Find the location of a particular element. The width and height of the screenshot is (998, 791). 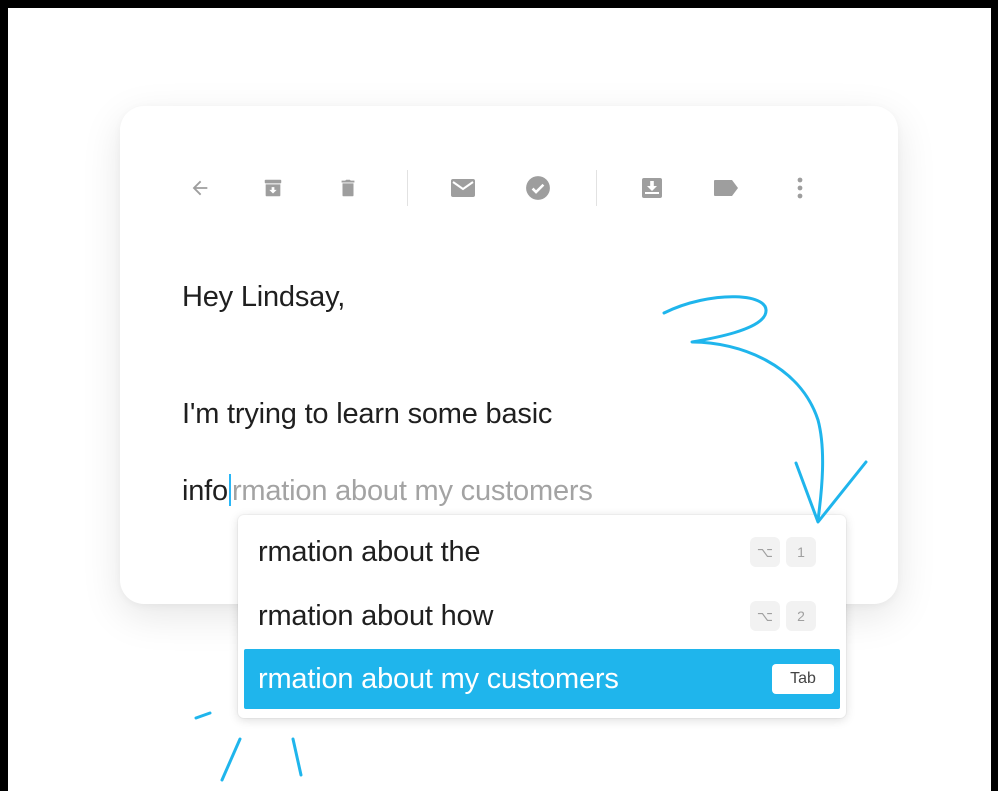

ghost-completion: rmation about my customers is located at coordinates (412, 491).